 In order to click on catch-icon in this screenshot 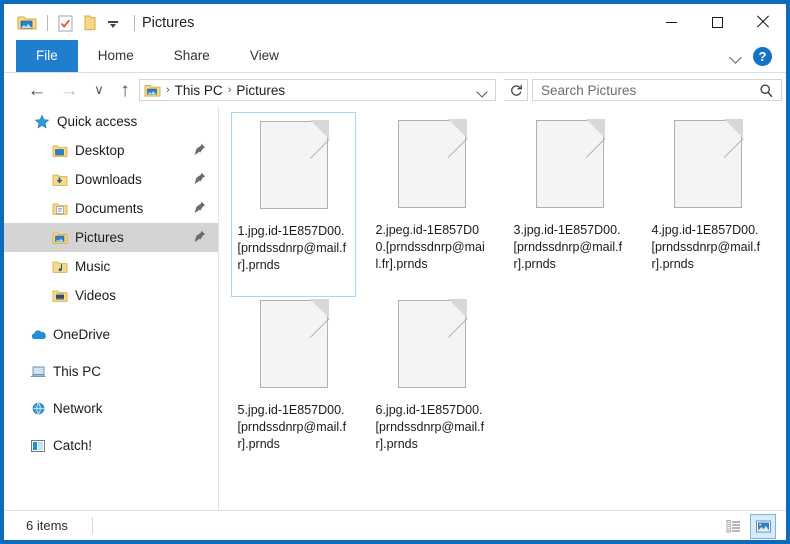, I will do `click(38, 446)`.